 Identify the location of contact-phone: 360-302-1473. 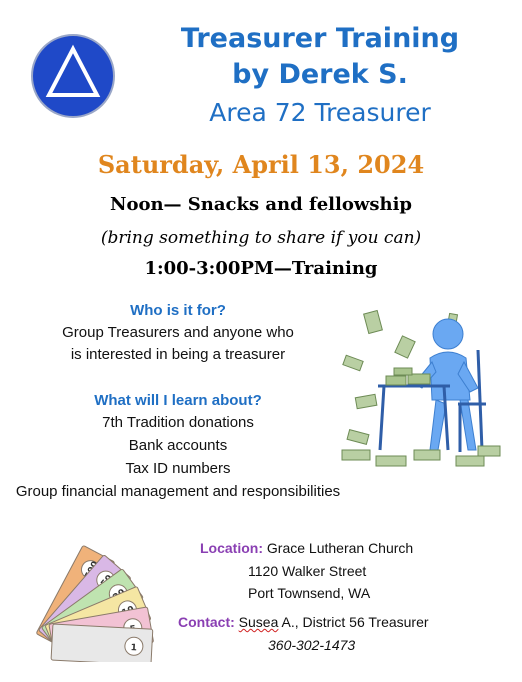
(312, 645).